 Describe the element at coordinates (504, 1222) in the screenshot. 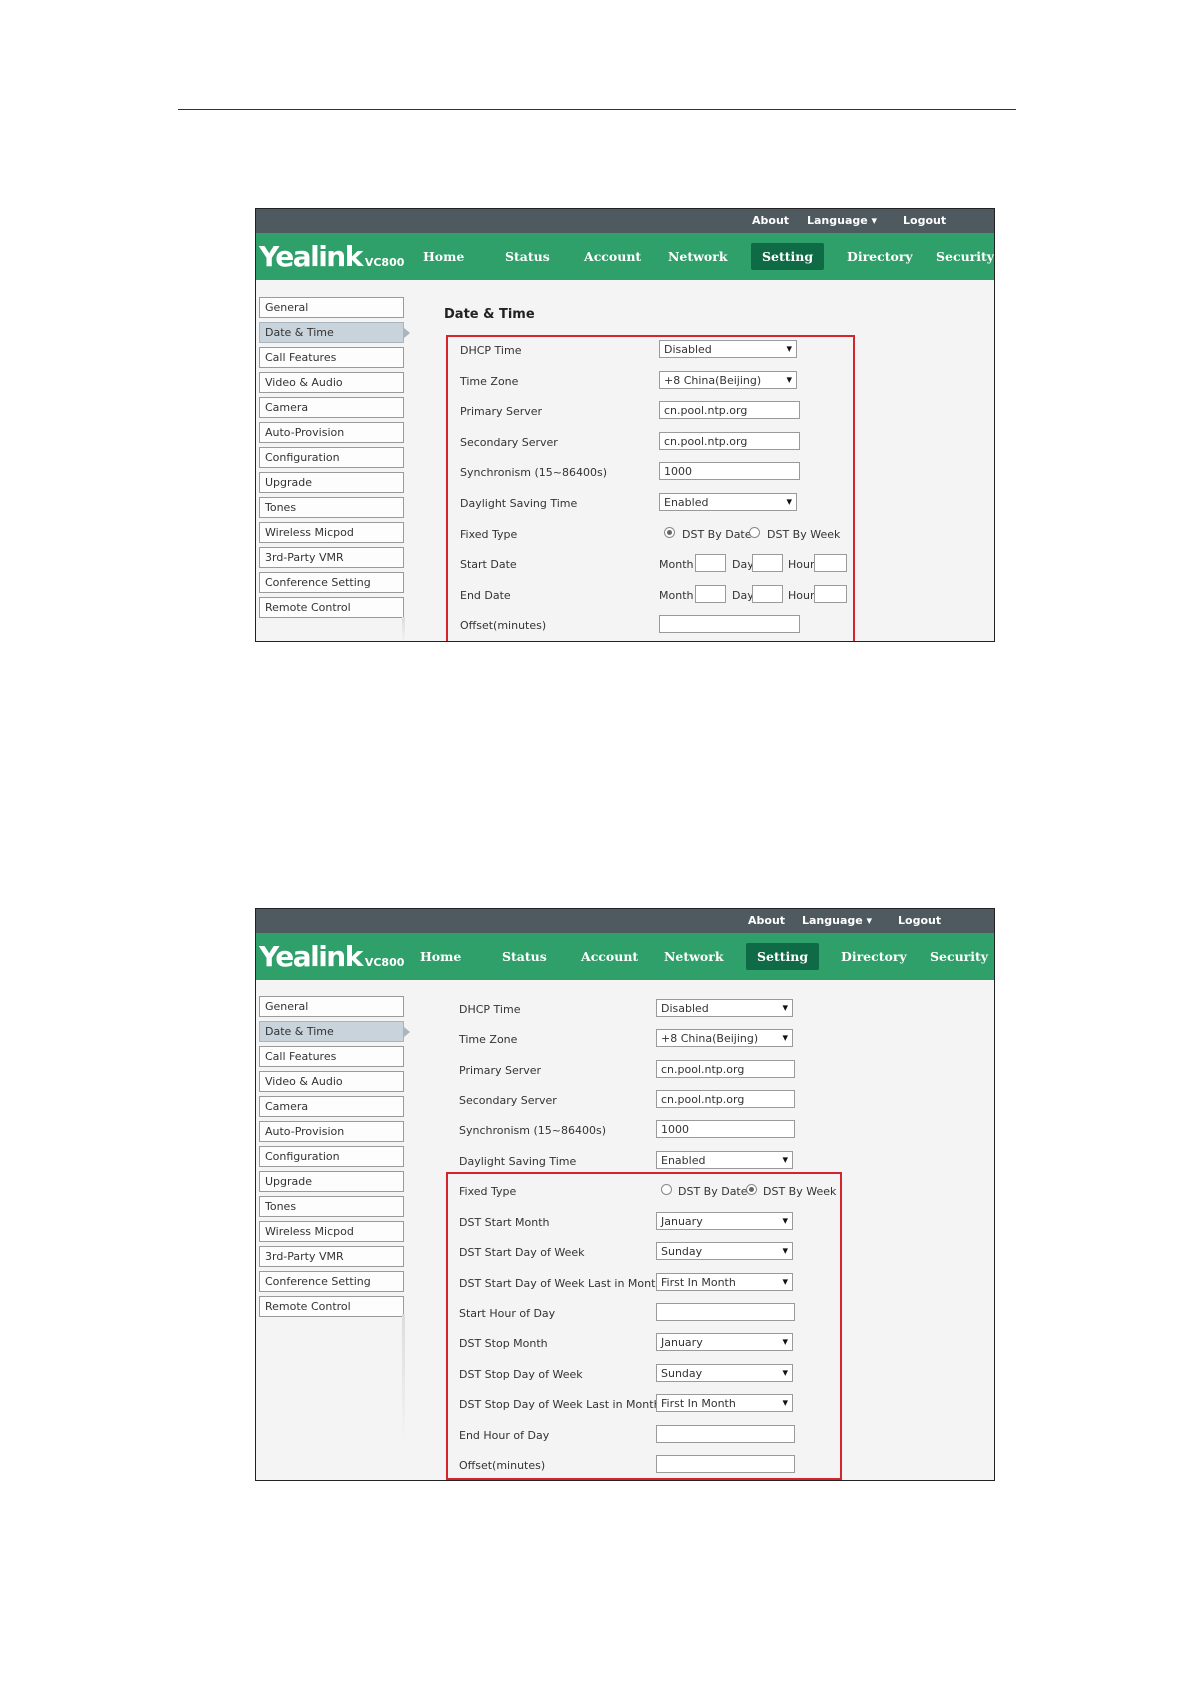

I see `dst-start-month-label: DST Start Month` at that location.